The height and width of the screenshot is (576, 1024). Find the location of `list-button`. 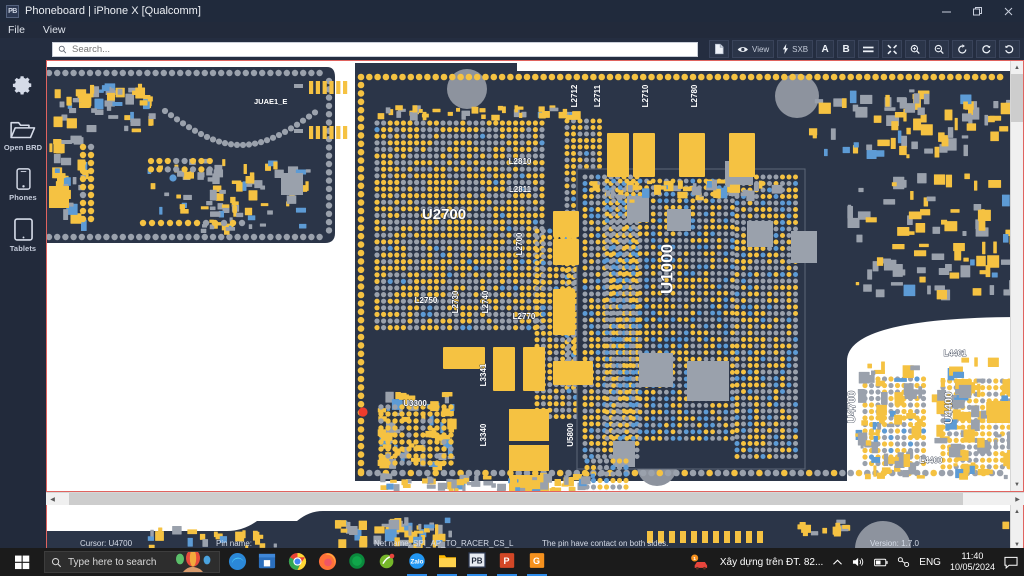

list-button is located at coordinates (868, 49).